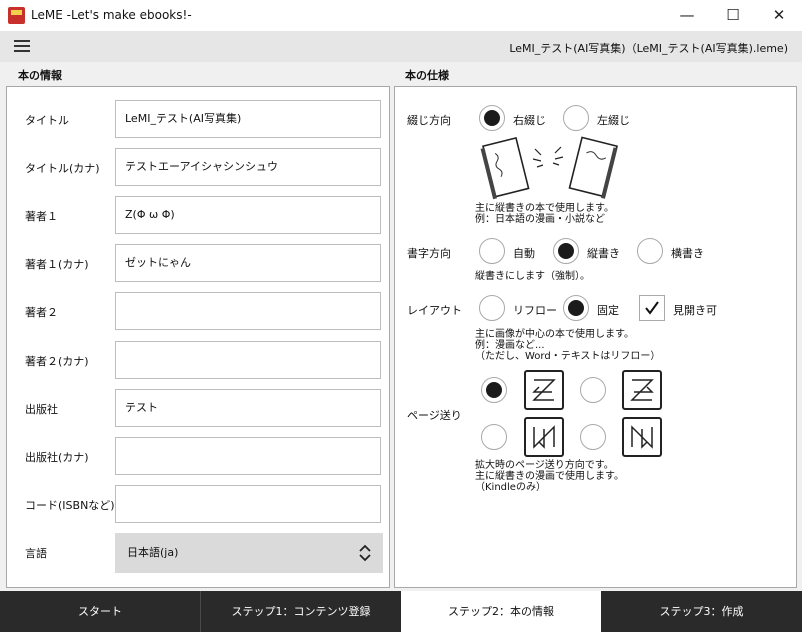  Describe the element at coordinates (22, 46) in the screenshot. I see `hamburger-menu-icon` at that location.